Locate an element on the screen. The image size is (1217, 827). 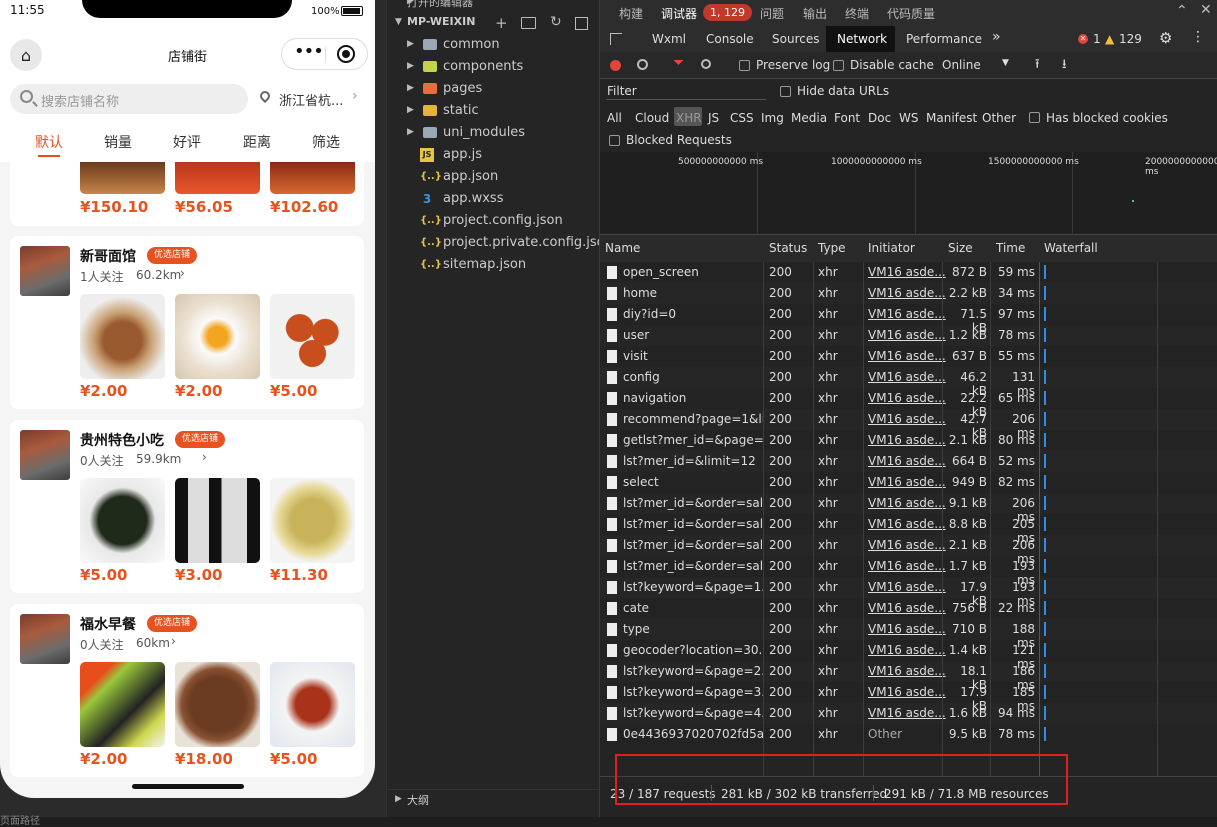
capsule-menu: ••• is located at coordinates (324, 54).